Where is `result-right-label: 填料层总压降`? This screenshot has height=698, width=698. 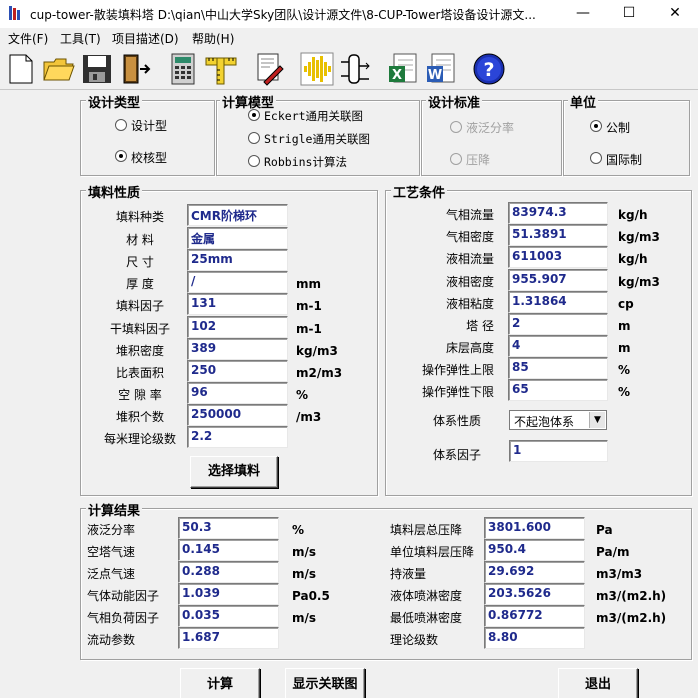 result-right-label: 填料层总压降 is located at coordinates (426, 530).